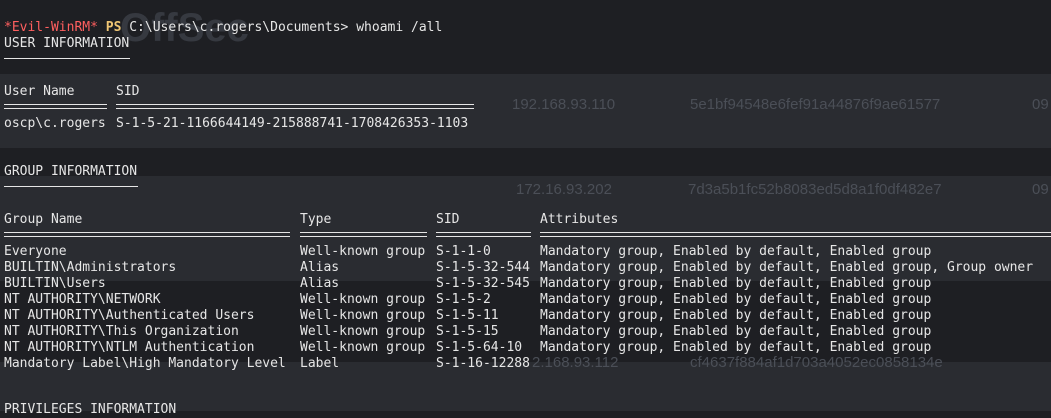 This screenshot has height=418, width=1051. Describe the element at coordinates (815, 189) in the screenshot. I see `watermark-hash: 7d3a5b1fc52b8083ed5d8a1f0df482e7` at that location.